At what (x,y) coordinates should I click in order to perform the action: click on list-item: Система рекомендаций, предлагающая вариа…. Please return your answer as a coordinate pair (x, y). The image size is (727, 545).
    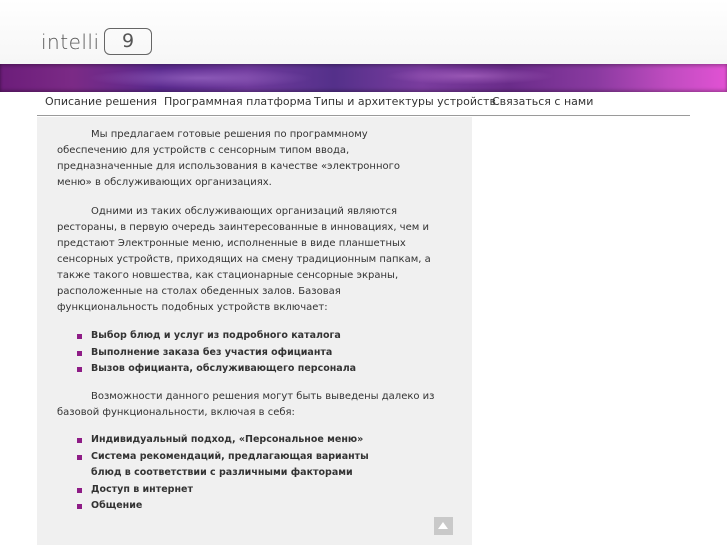
    Looking at the image, I should click on (229, 465).